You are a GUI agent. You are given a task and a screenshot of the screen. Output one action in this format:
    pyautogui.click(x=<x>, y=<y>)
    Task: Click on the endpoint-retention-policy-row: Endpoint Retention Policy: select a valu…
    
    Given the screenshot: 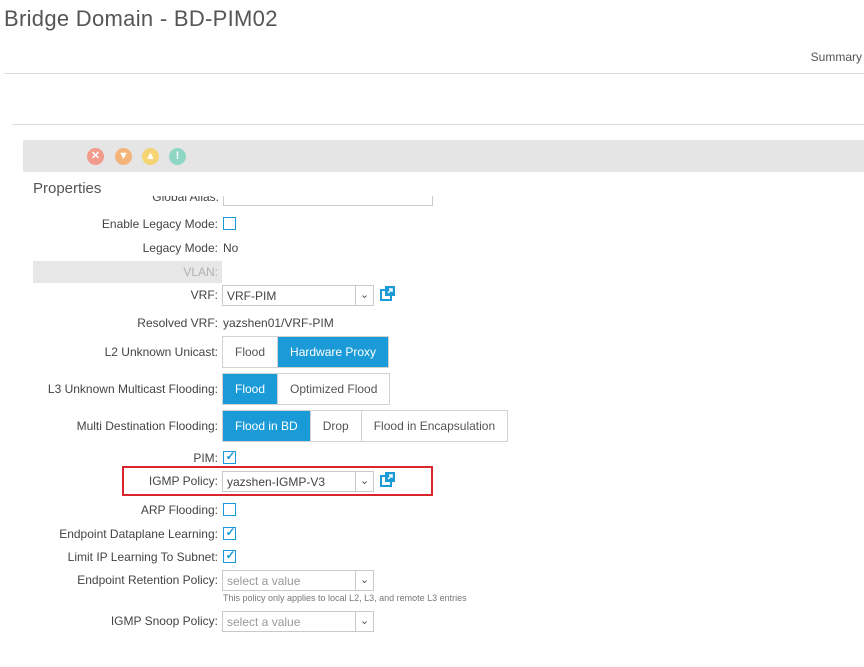 What is the action you would take?
    pyautogui.click(x=432, y=588)
    